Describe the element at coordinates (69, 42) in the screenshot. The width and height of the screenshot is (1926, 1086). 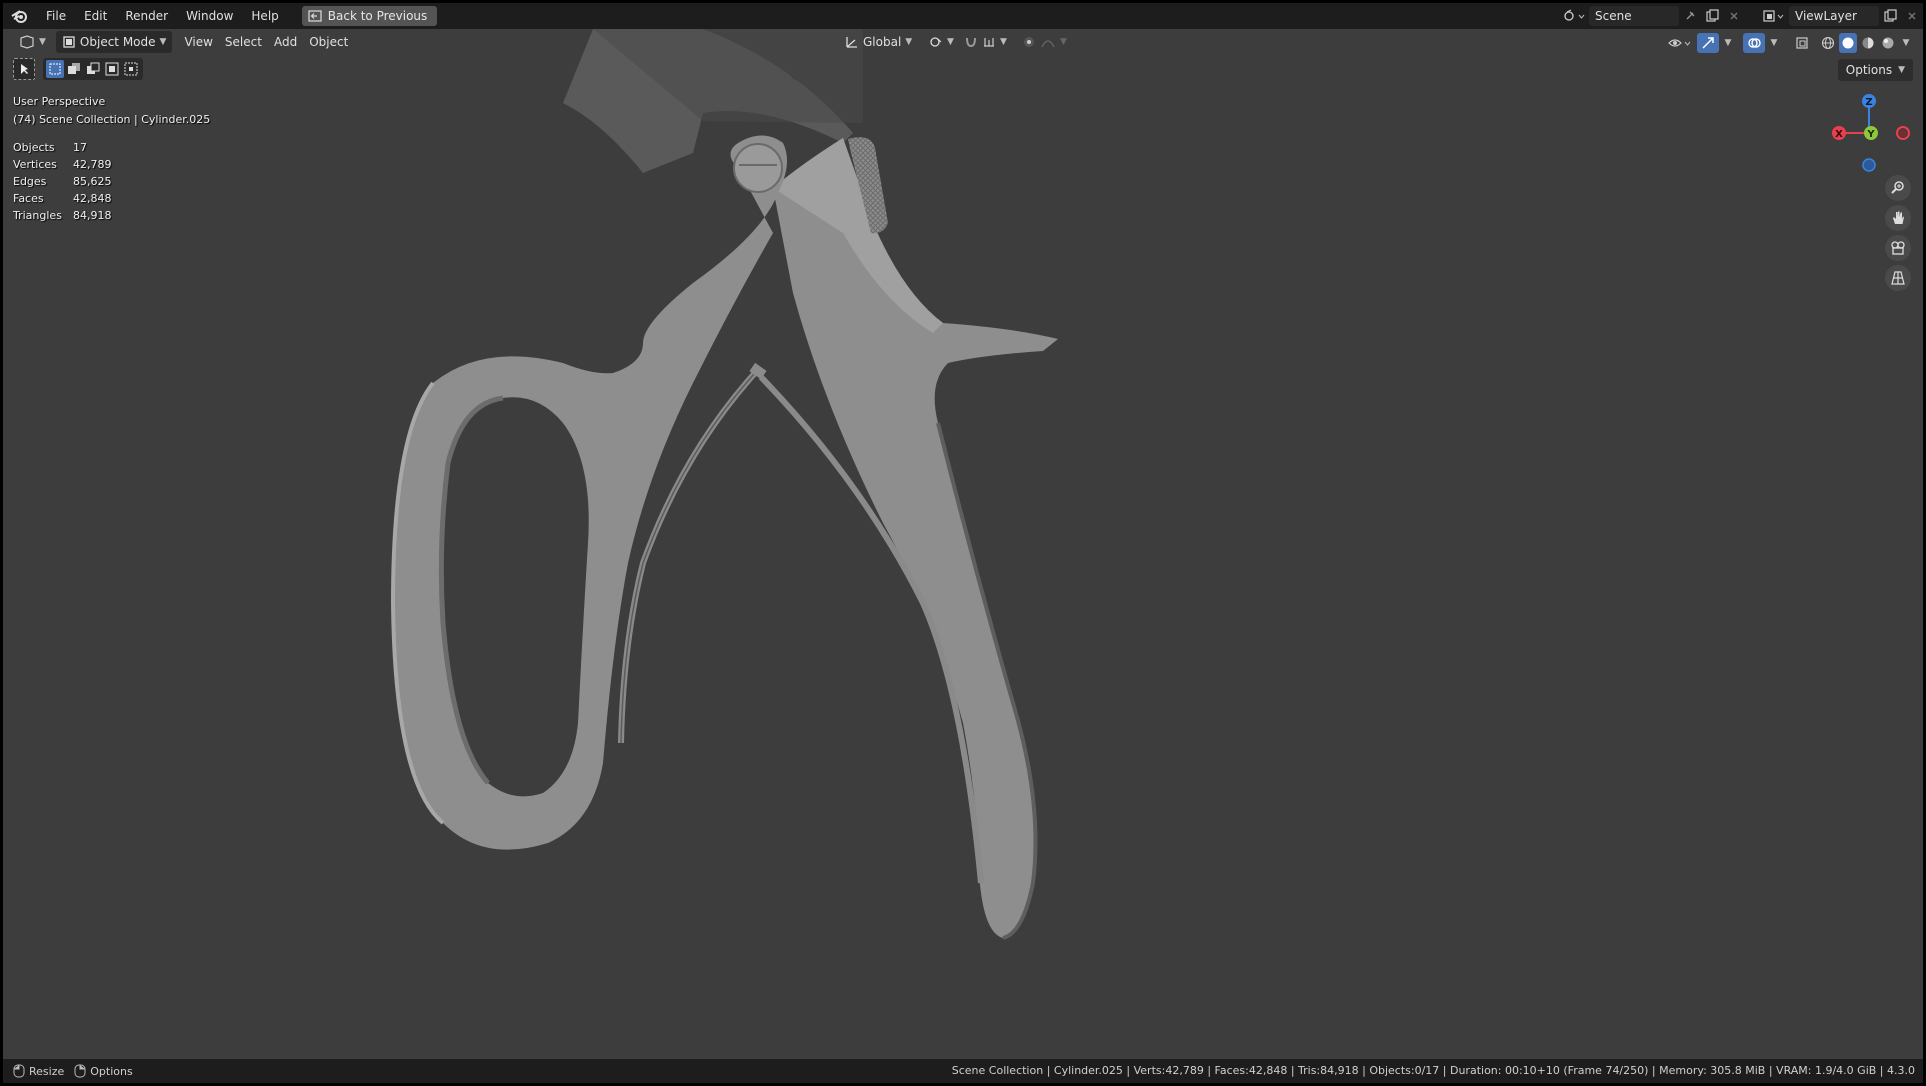
I see `object-mode-icon` at that location.